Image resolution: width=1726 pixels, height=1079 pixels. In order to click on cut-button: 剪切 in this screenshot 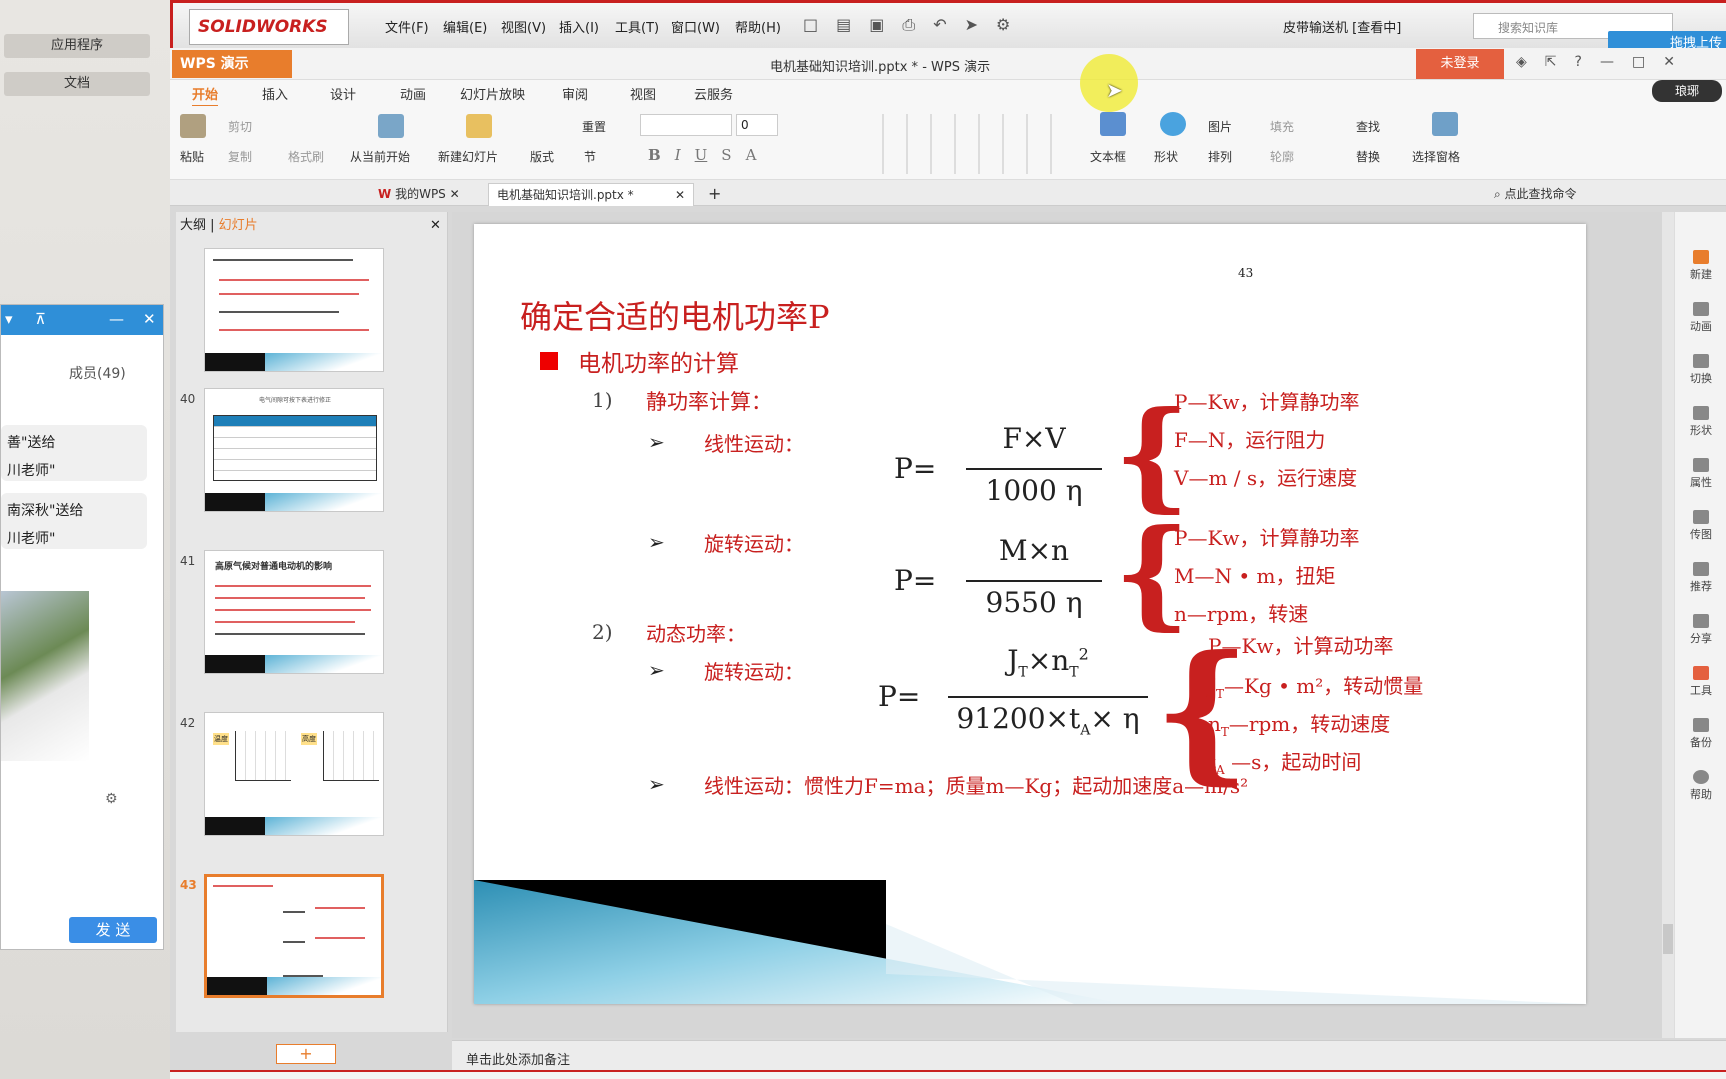, I will do `click(240, 126)`.